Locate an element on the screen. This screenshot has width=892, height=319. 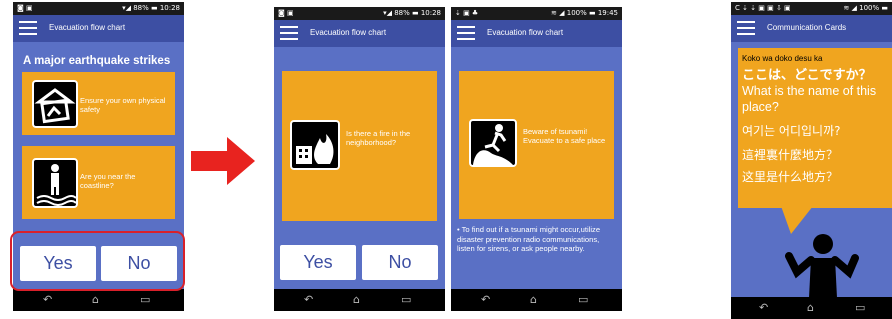
status-icons-left: ⇣ ▣ ♣ is located at coordinates (467, 13).